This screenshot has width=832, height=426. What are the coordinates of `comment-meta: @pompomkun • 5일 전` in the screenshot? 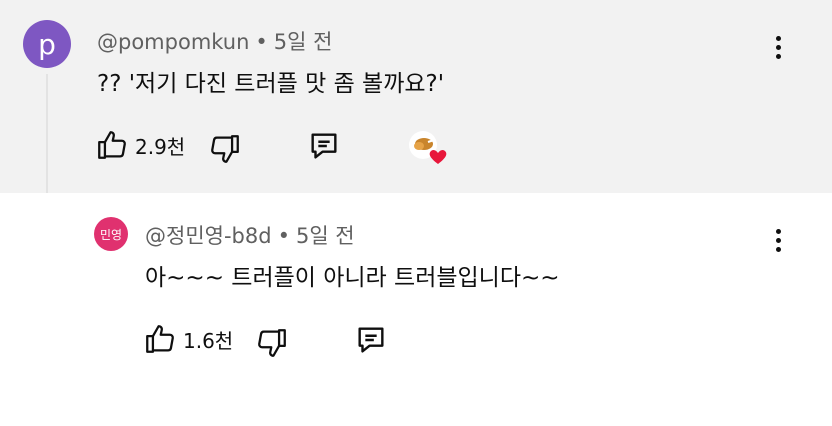 It's located at (214, 41).